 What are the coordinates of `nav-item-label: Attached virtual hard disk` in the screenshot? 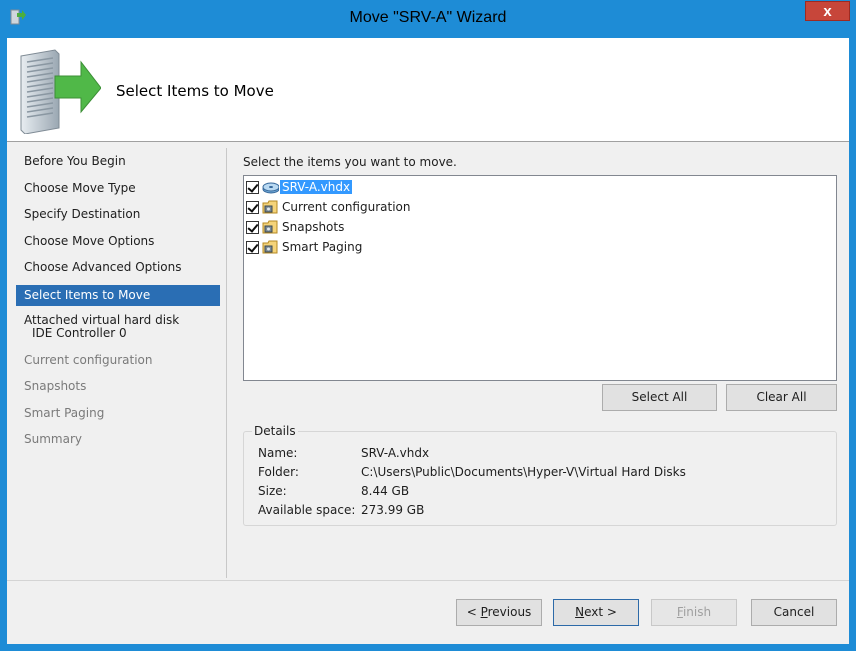 It's located at (102, 319).